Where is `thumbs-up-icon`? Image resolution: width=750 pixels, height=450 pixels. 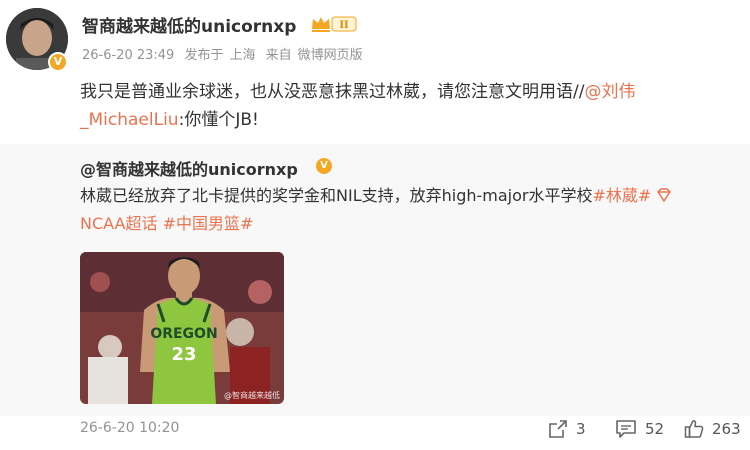
thumbs-up-icon is located at coordinates (694, 429).